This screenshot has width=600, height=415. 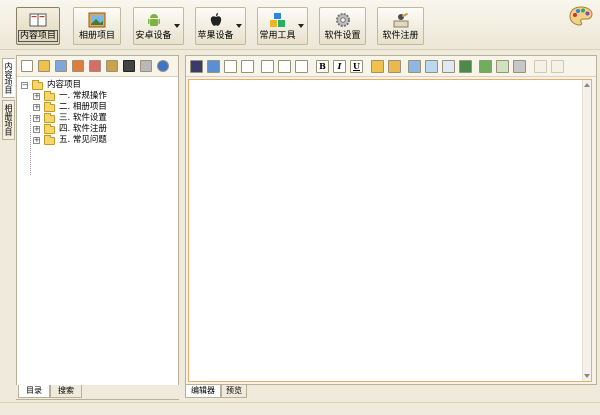 I want to click on collapse-icon: −, so click(x=24, y=85).